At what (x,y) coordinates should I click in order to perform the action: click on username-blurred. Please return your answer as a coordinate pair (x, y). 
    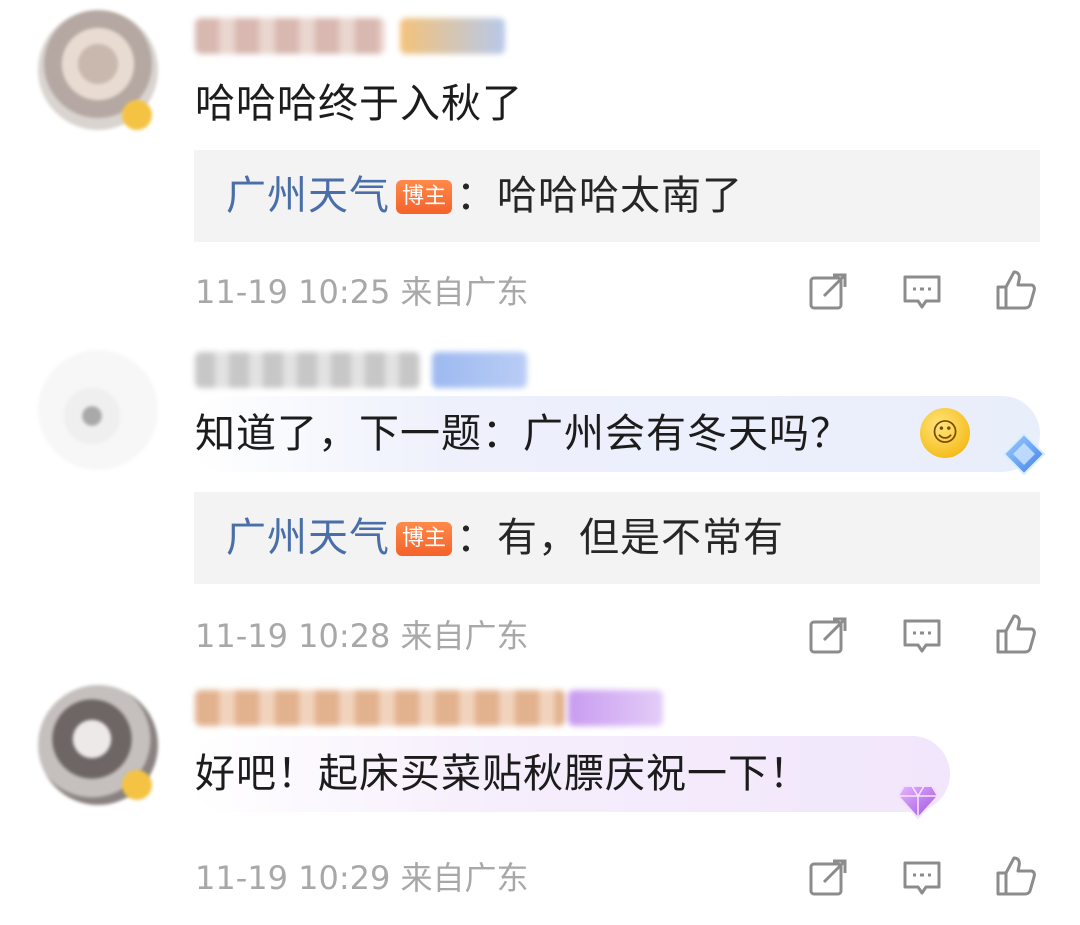
    Looking at the image, I should click on (380, 708).